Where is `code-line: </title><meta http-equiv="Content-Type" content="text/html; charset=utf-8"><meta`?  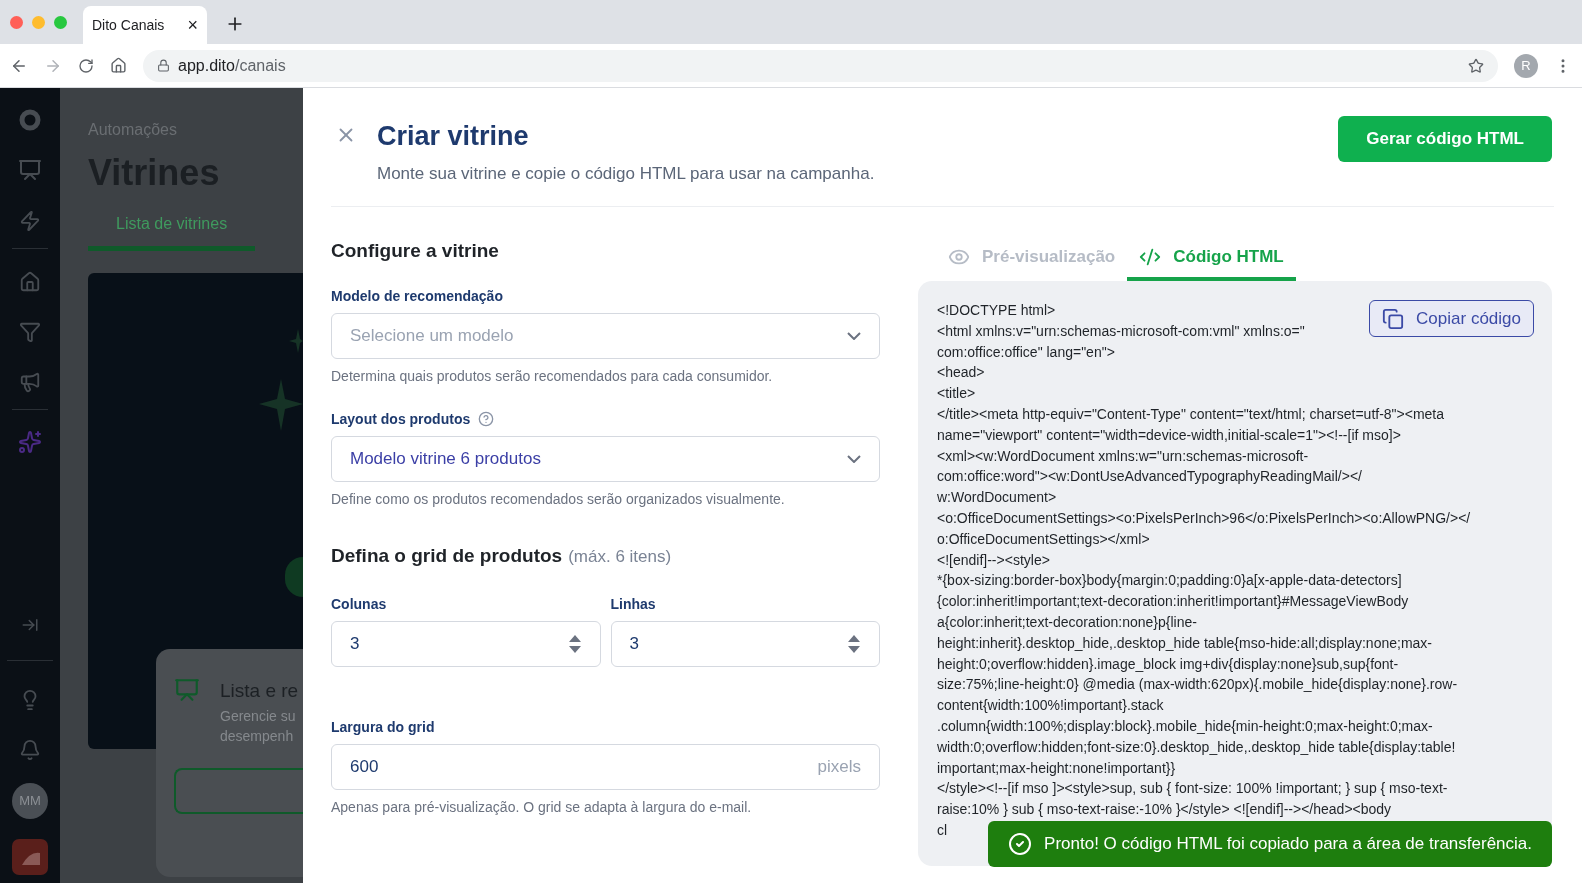
code-line: </title><meta http-equiv="Content-Type" content="text/html; charset=utf-8"><meta is located at coordinates (1191, 414).